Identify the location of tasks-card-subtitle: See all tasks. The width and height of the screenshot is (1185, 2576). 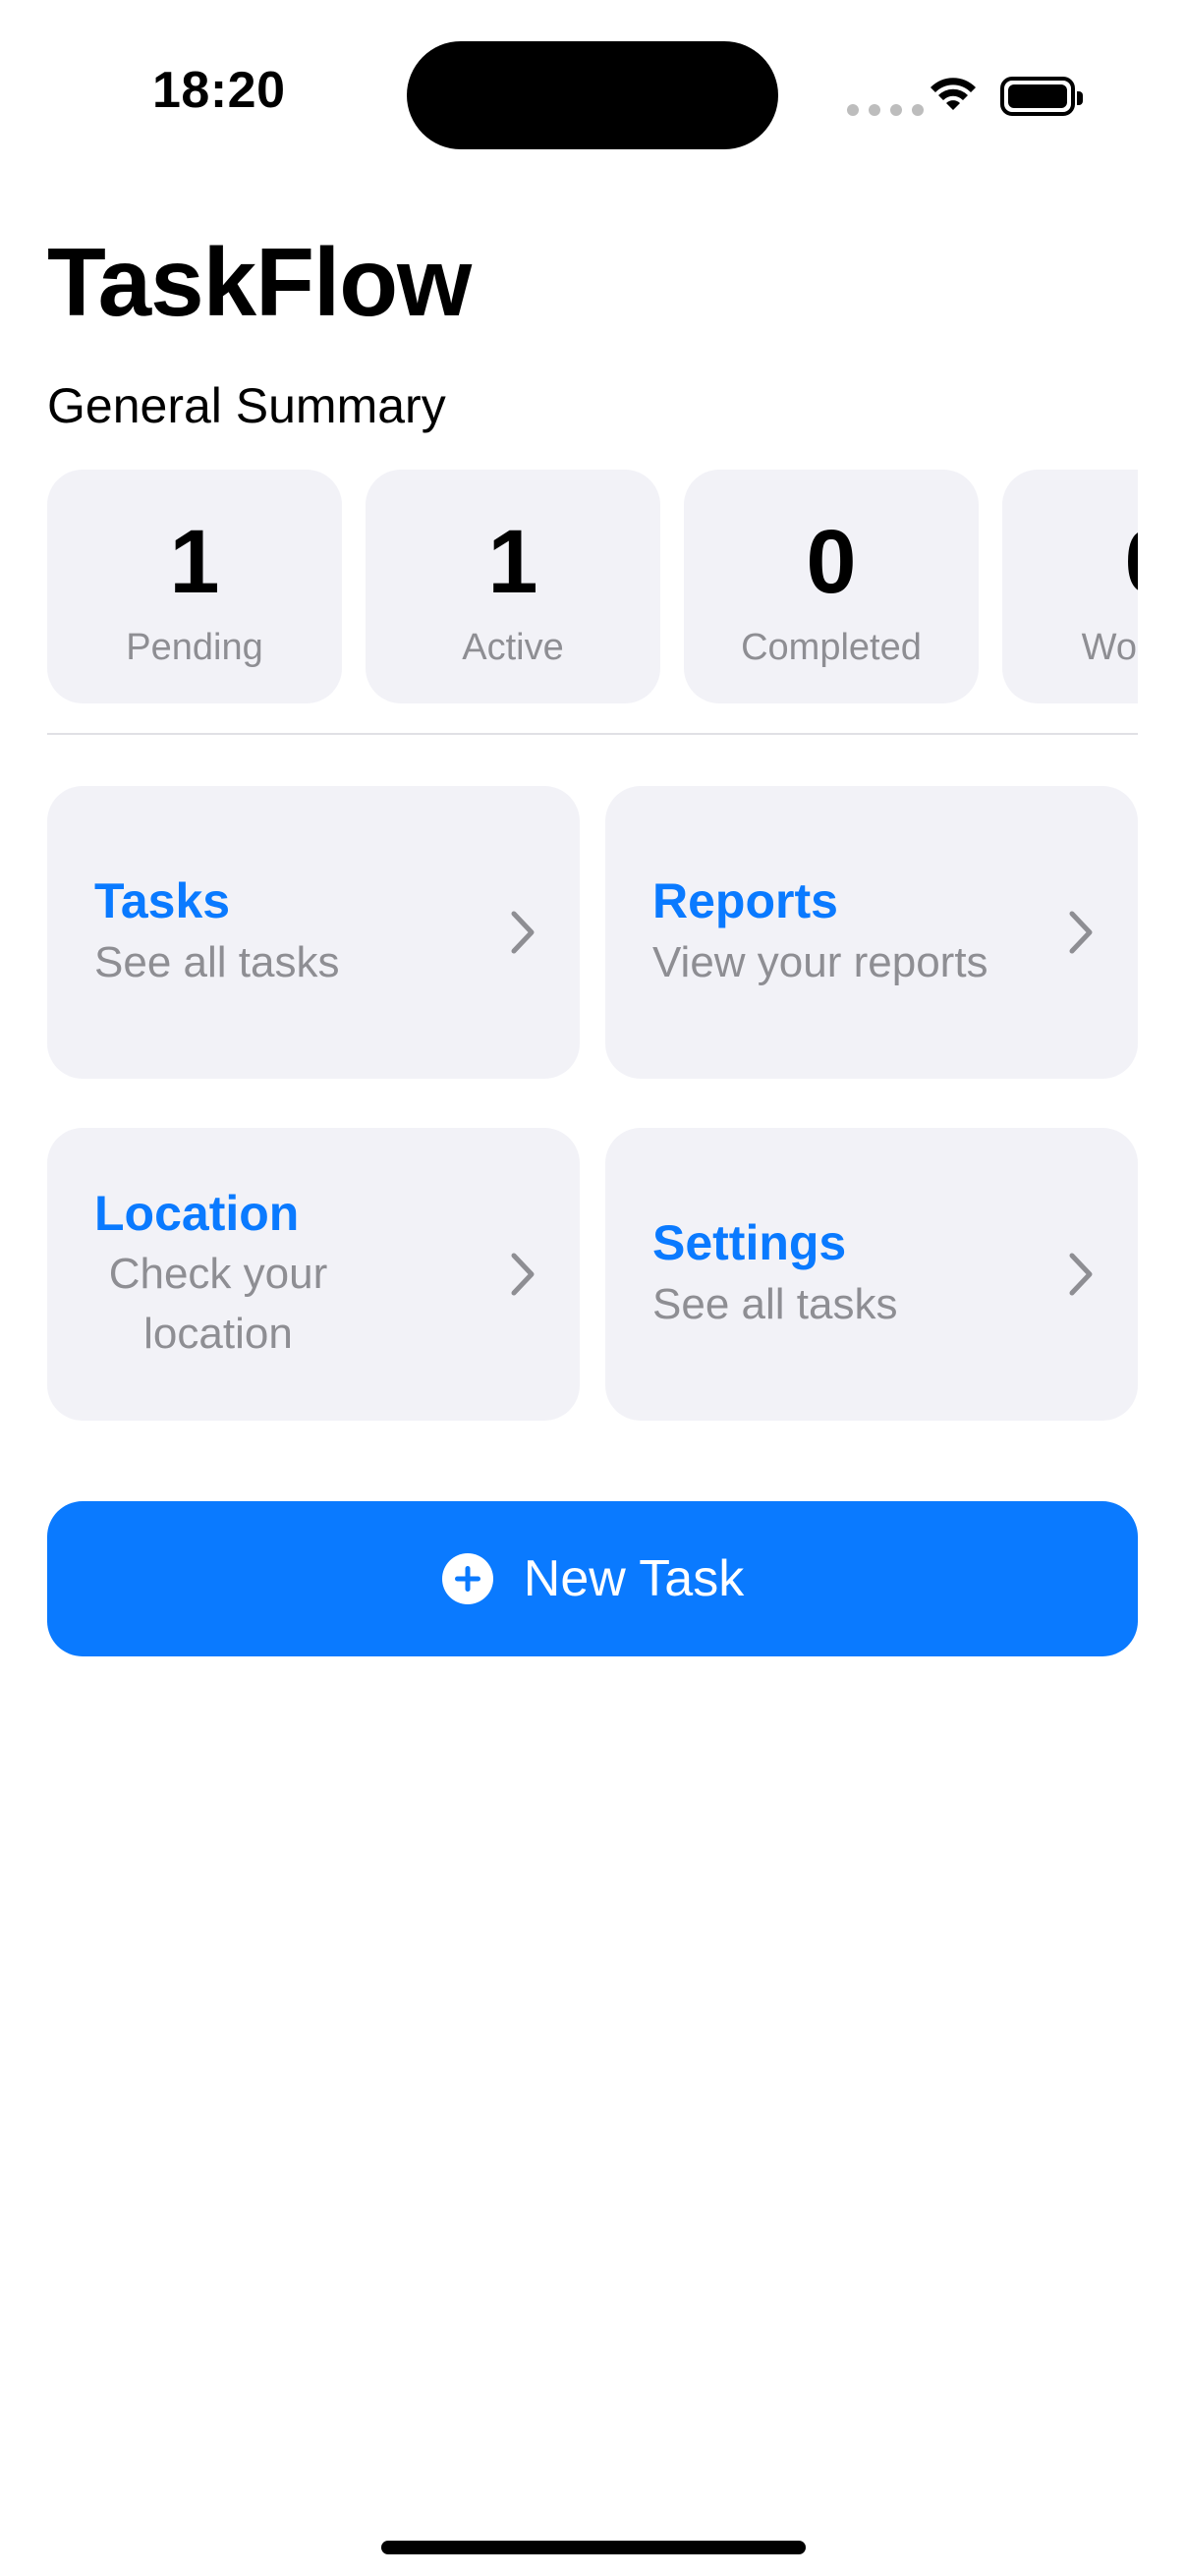
(217, 962).